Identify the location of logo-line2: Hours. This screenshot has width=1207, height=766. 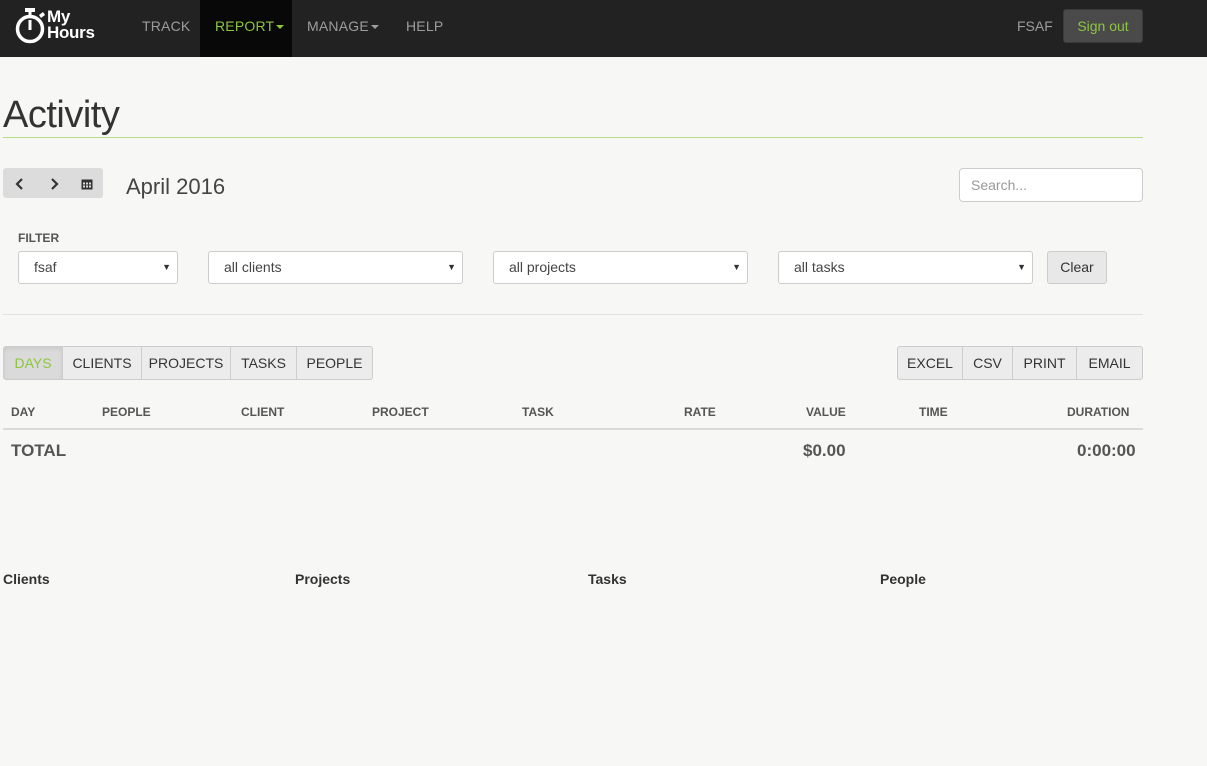
(71, 32).